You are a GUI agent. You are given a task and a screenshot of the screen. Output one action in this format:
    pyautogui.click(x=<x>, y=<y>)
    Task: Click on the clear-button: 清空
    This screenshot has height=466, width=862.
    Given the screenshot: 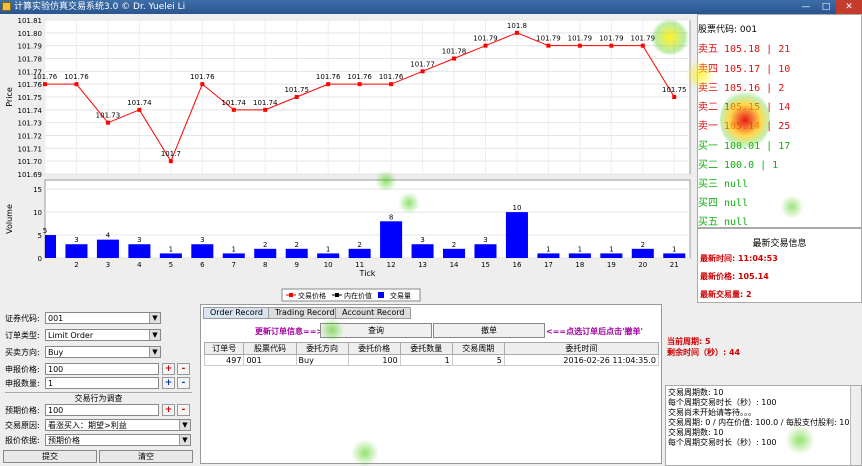 What is the action you would take?
    pyautogui.click(x=146, y=456)
    